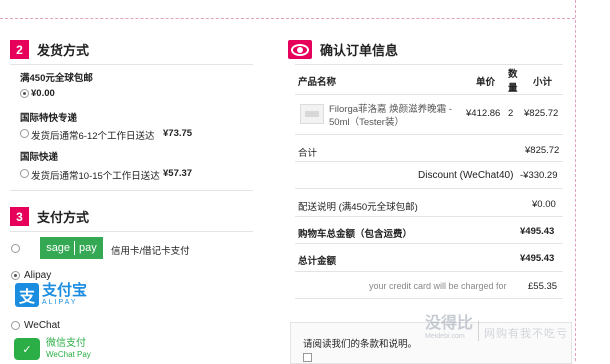  What do you see at coordinates (543, 82) in the screenshot?
I see `col-subtotal: 小计` at bounding box center [543, 82].